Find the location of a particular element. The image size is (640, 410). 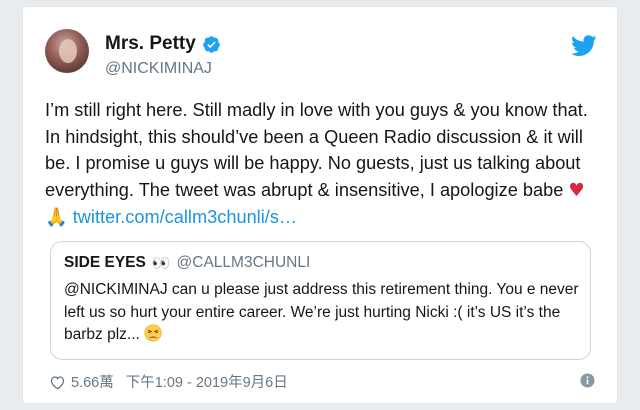

praying-hands-emoji: 🙏 is located at coordinates (56, 217).